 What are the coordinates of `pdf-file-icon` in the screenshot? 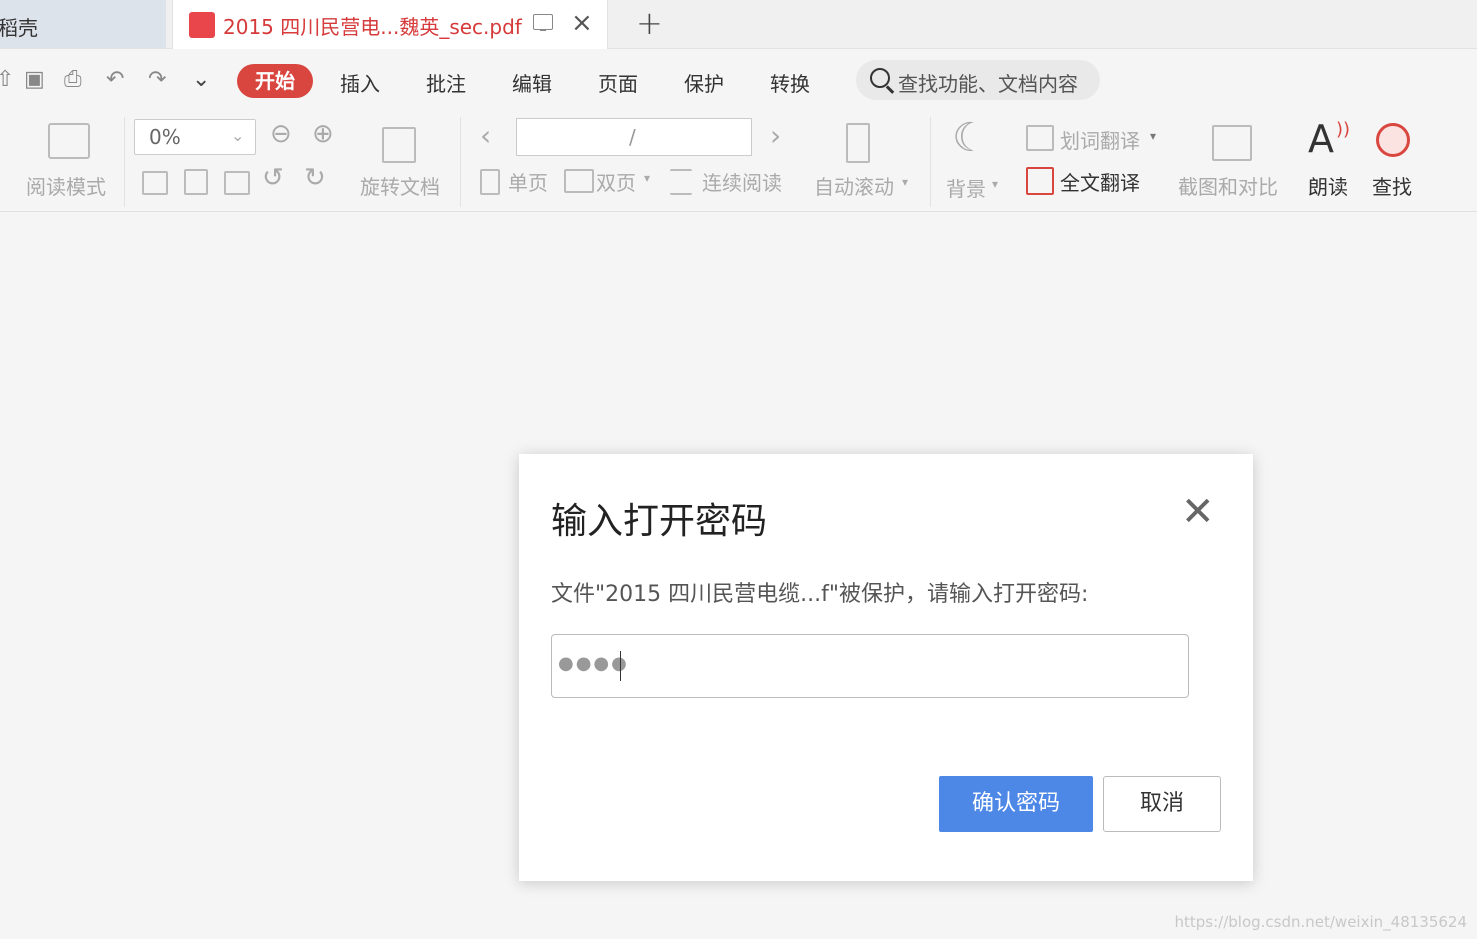 It's located at (202, 25).